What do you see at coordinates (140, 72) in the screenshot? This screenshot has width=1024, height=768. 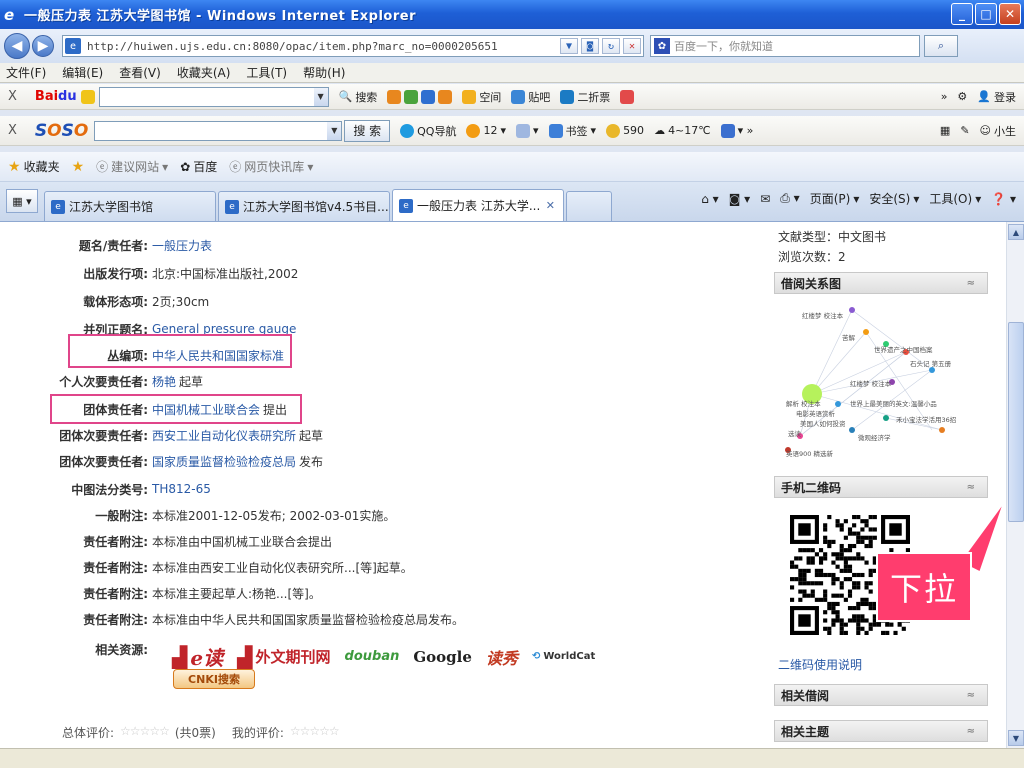 I see `menu-view: 查看(V)` at bounding box center [140, 72].